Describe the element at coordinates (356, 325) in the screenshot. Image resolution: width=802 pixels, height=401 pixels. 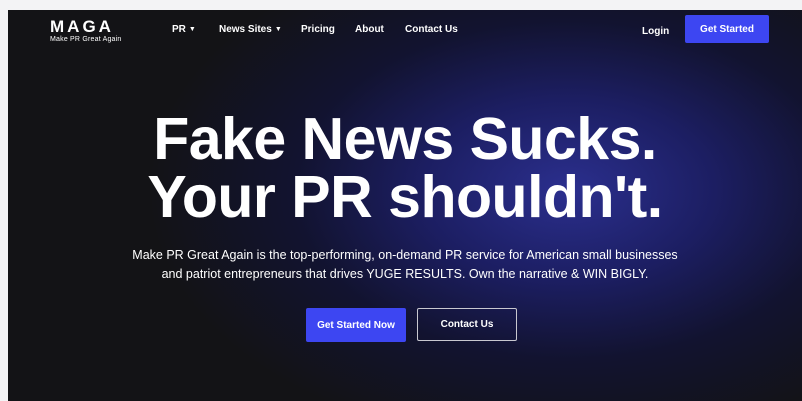
I see `get-started-now-button: Get Started Now` at that location.